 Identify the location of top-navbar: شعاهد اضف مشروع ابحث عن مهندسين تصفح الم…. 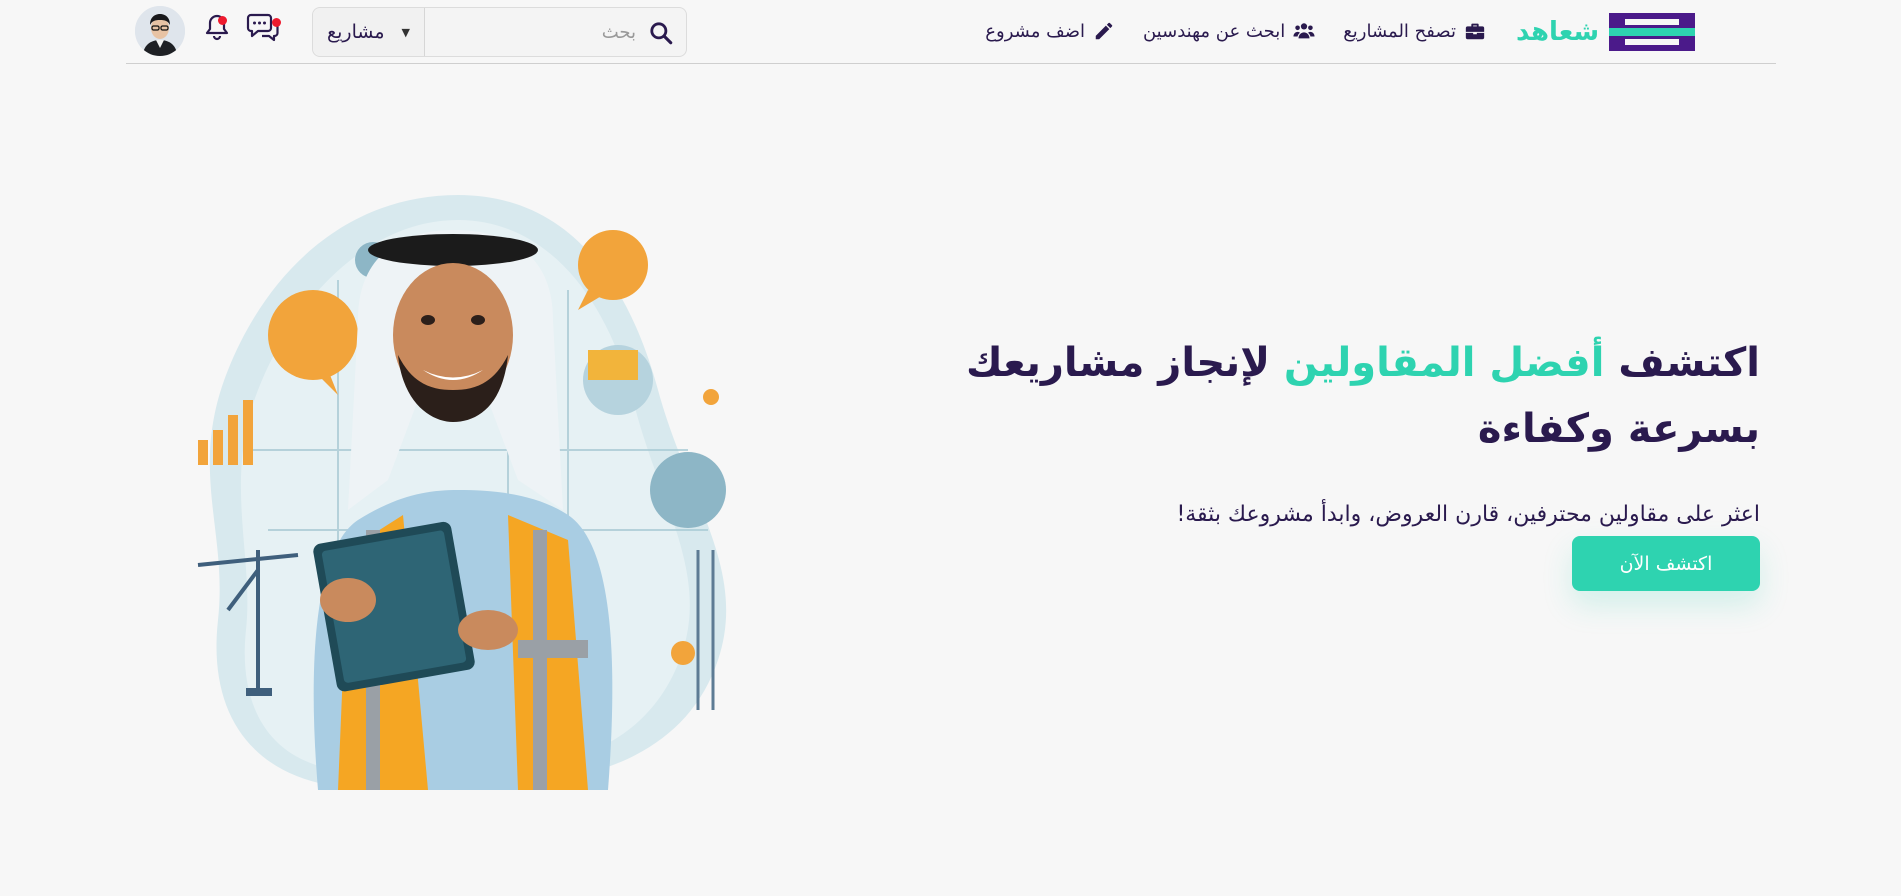
(951, 32).